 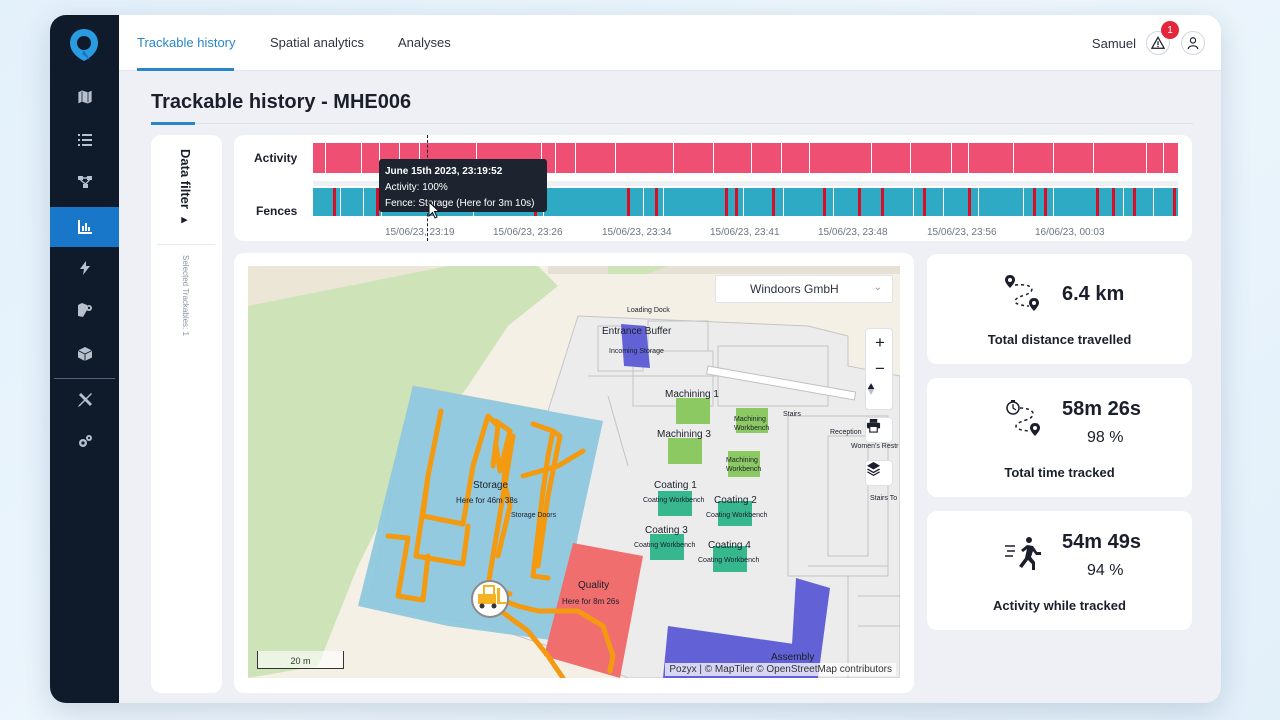 I want to click on map-label-storage-doors: Storage Doors, so click(x=534, y=515).